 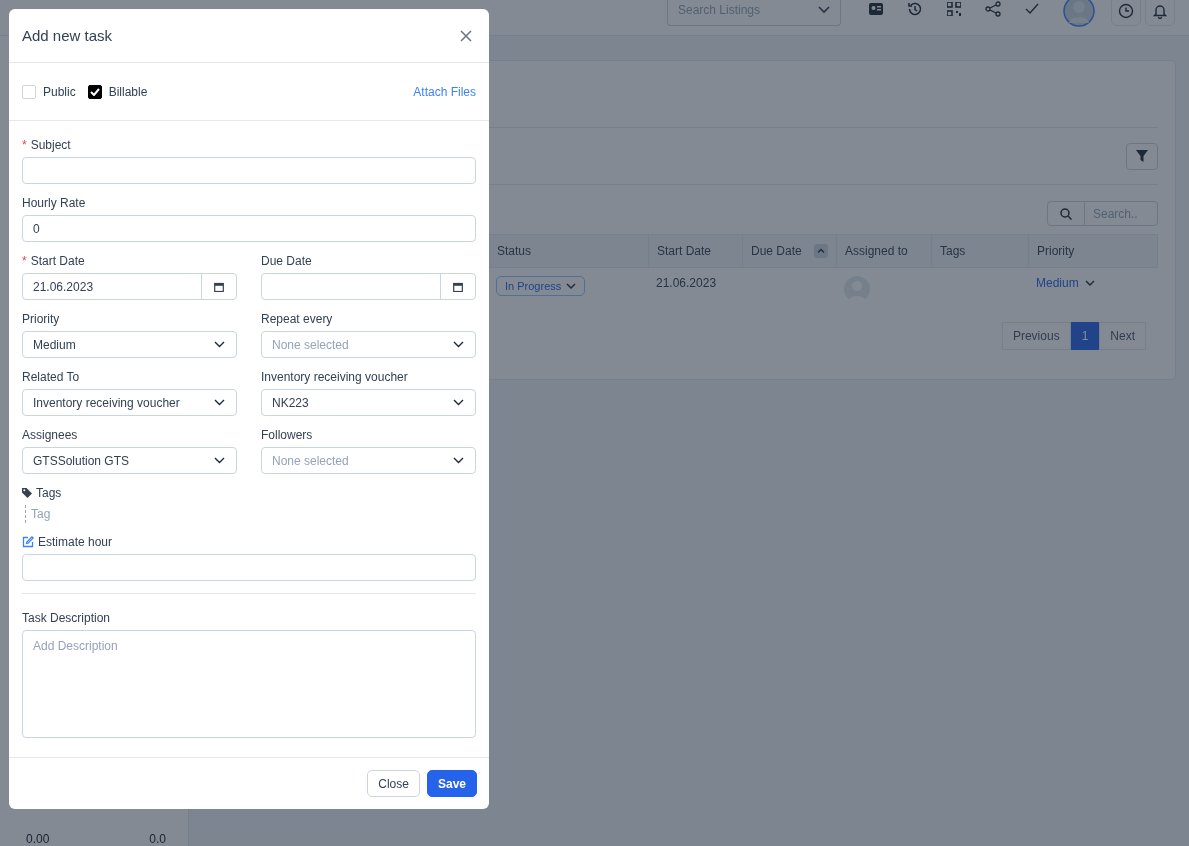 I want to click on clock-button, so click(x=1126, y=13).